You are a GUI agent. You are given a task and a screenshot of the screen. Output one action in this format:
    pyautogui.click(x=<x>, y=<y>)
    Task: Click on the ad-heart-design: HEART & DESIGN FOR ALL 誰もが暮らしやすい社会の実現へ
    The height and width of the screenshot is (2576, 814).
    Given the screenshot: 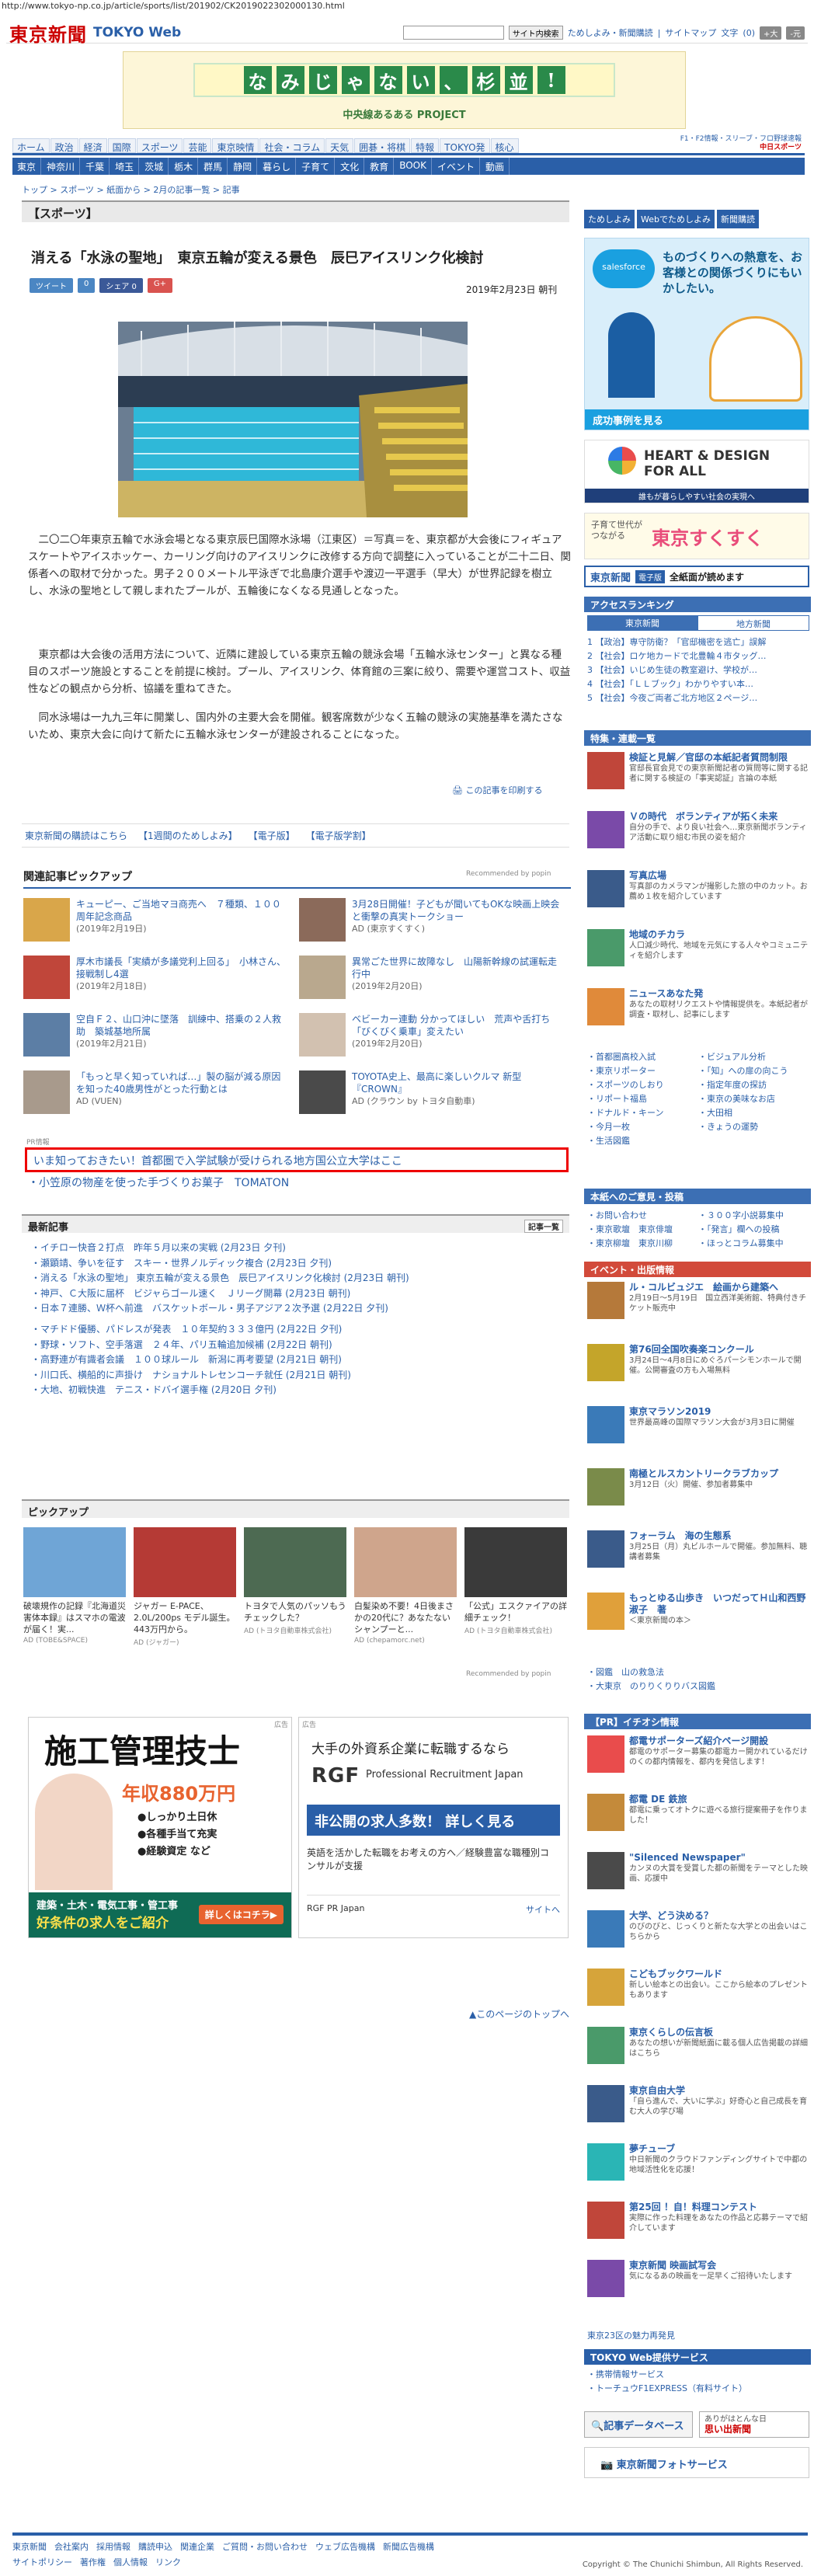 What is the action you would take?
    pyautogui.click(x=696, y=471)
    